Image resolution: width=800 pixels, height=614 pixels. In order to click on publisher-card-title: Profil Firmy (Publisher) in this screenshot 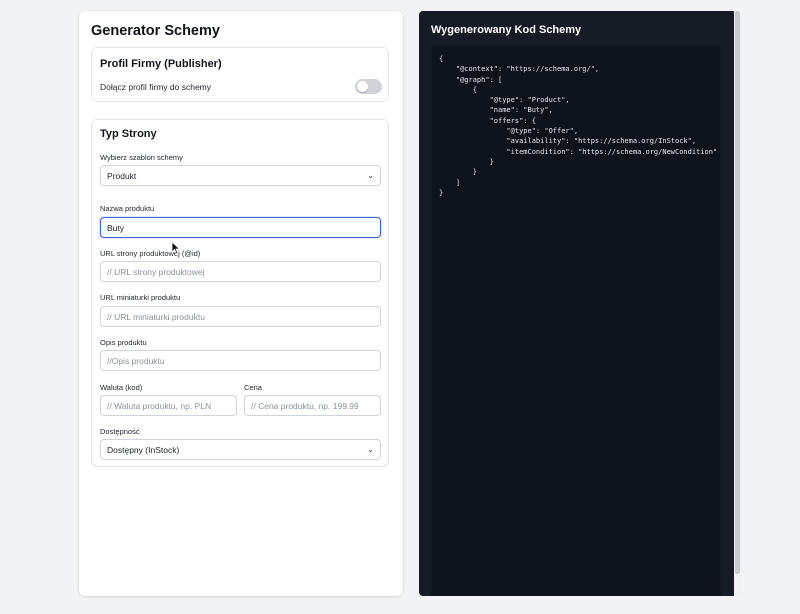, I will do `click(161, 64)`.